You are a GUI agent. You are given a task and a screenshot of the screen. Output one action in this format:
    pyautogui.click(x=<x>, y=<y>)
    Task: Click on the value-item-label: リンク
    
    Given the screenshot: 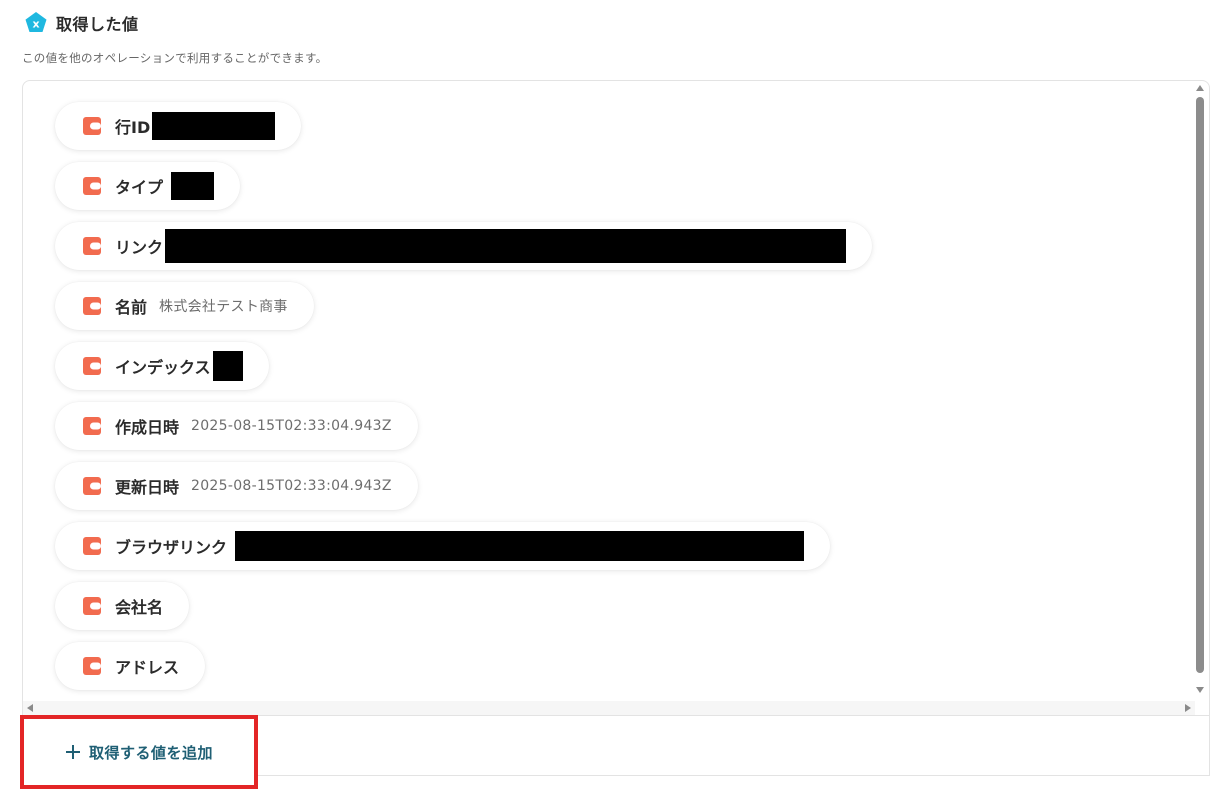 What is the action you would take?
    pyautogui.click(x=139, y=247)
    